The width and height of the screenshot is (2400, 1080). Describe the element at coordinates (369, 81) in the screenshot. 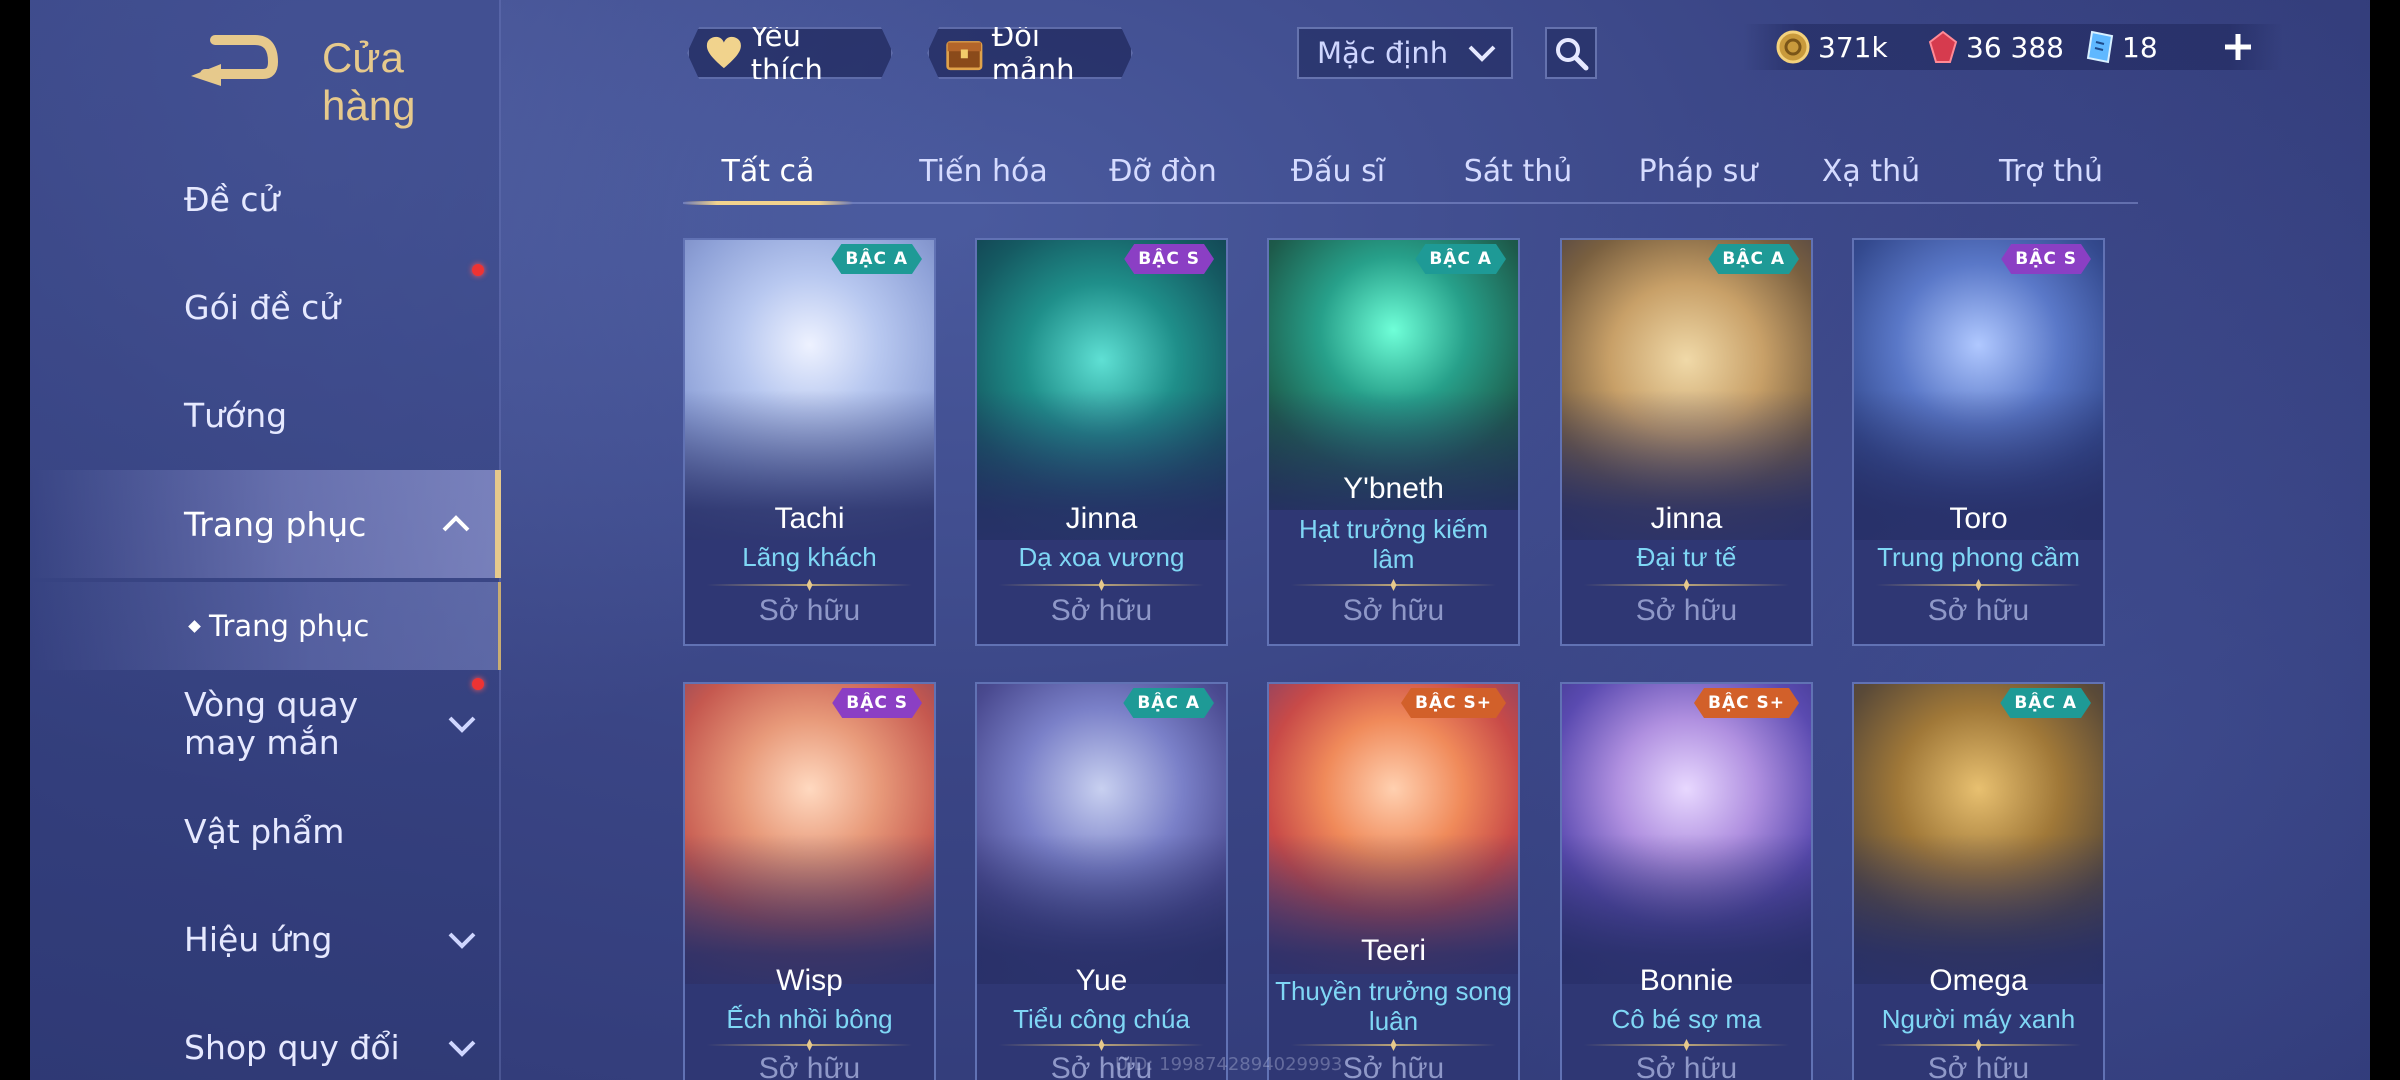

I see `page-title: Cửa hàng` at that location.